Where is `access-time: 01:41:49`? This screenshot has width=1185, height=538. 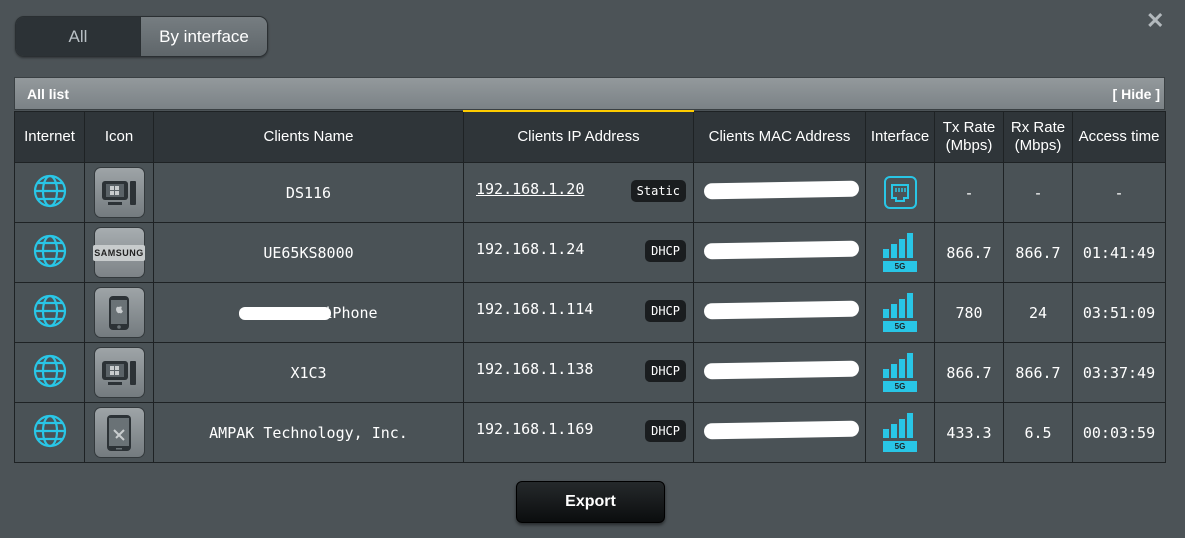 access-time: 01:41:49 is located at coordinates (1119, 252).